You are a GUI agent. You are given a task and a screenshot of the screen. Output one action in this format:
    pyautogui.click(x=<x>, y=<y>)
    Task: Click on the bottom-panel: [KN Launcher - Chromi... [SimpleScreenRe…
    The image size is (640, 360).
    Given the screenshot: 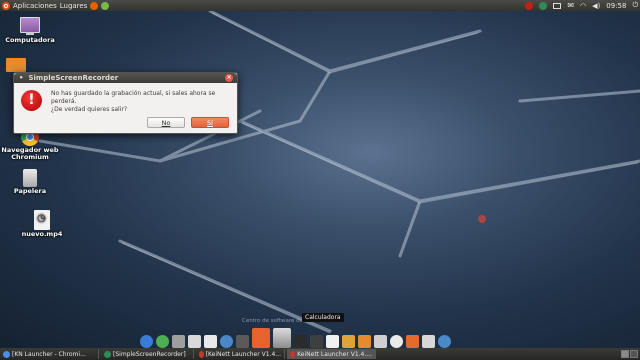 What is the action you would take?
    pyautogui.click(x=320, y=354)
    